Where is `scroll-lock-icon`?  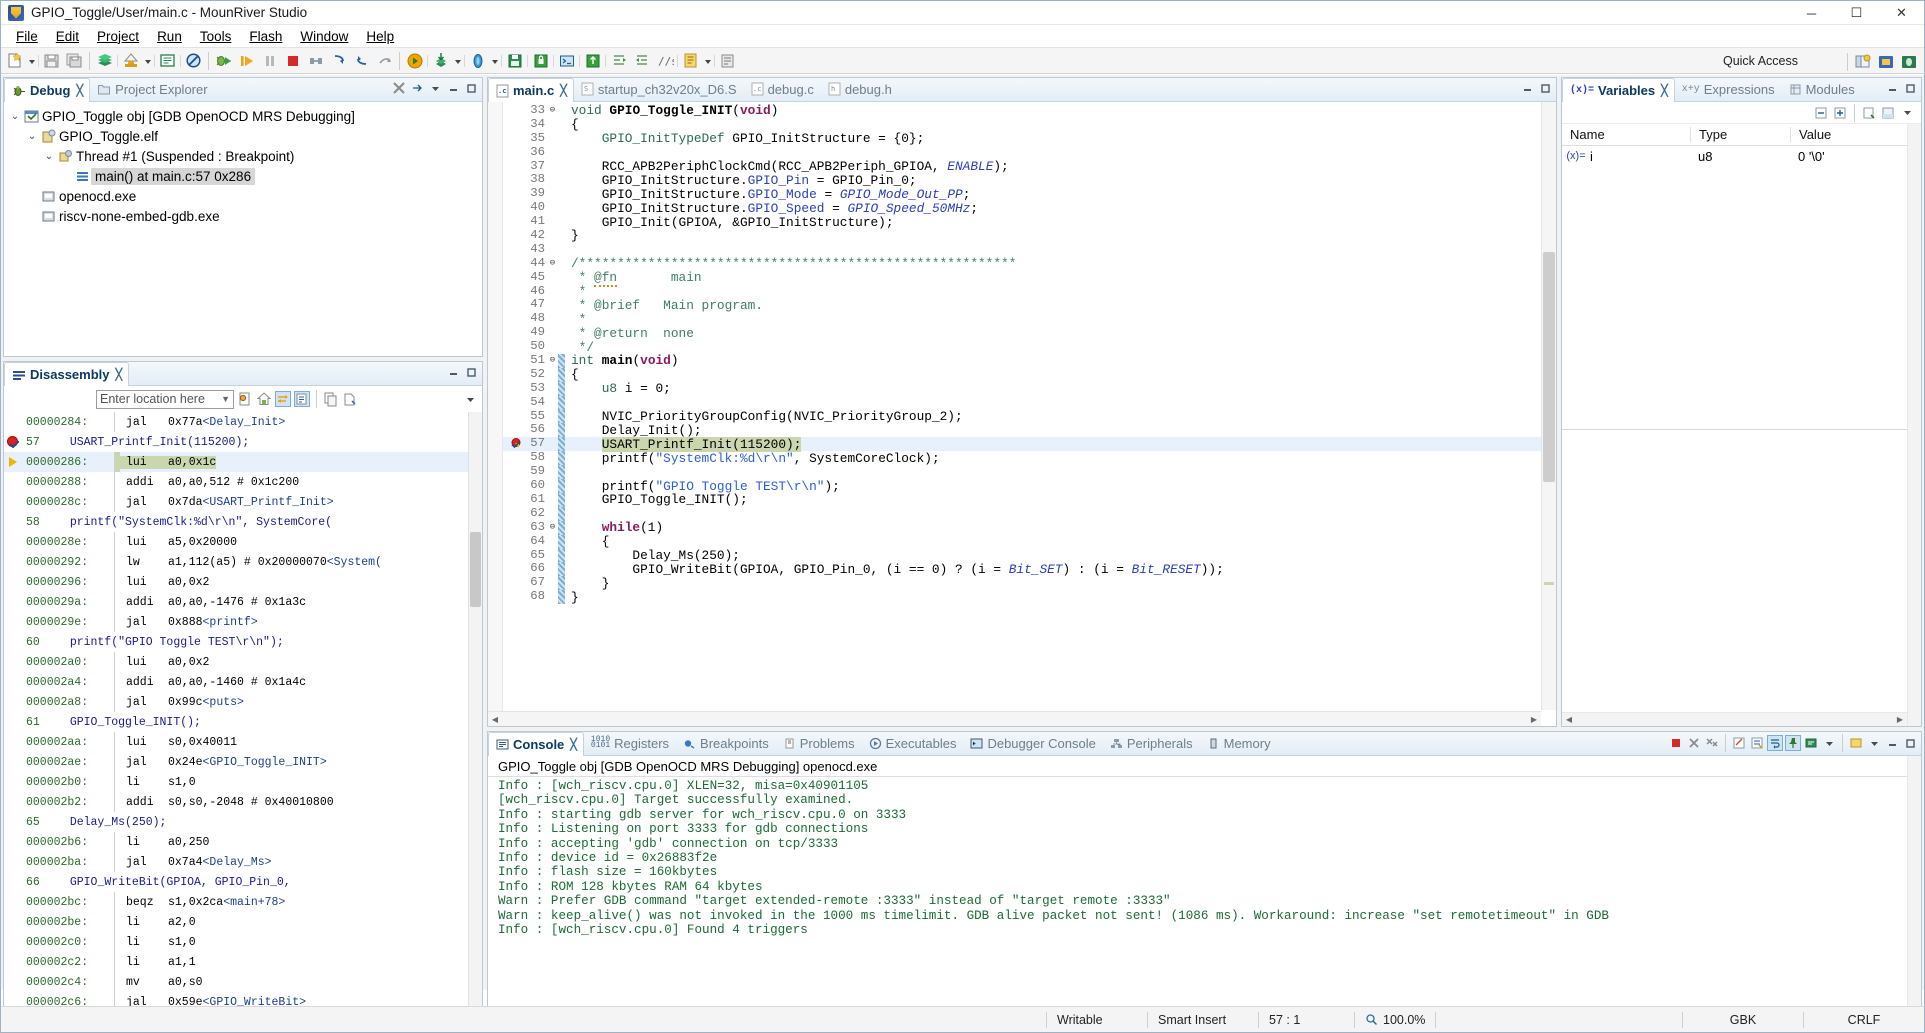
scroll-lock-icon is located at coordinates (1757, 743).